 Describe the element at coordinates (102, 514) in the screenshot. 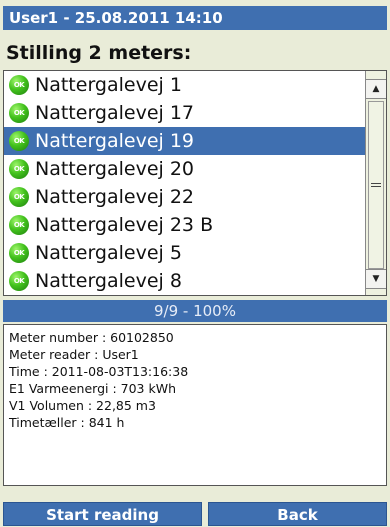

I see `start-reading-button: Start reading` at that location.